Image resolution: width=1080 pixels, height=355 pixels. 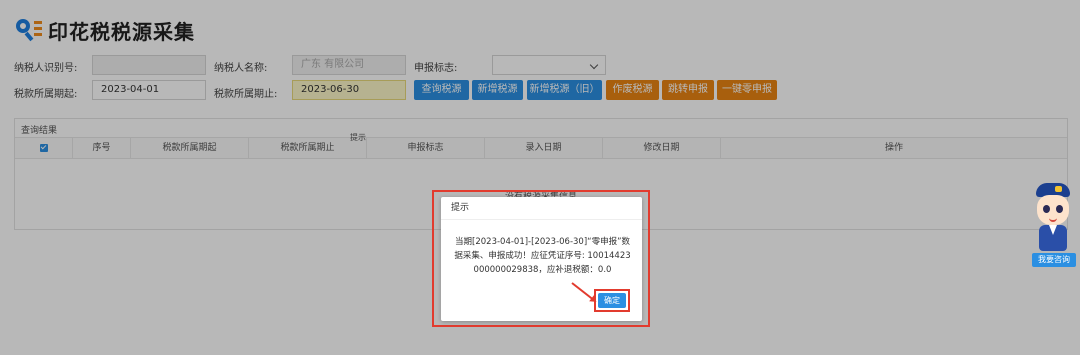 I want to click on ok-button: 确定, so click(x=612, y=300).